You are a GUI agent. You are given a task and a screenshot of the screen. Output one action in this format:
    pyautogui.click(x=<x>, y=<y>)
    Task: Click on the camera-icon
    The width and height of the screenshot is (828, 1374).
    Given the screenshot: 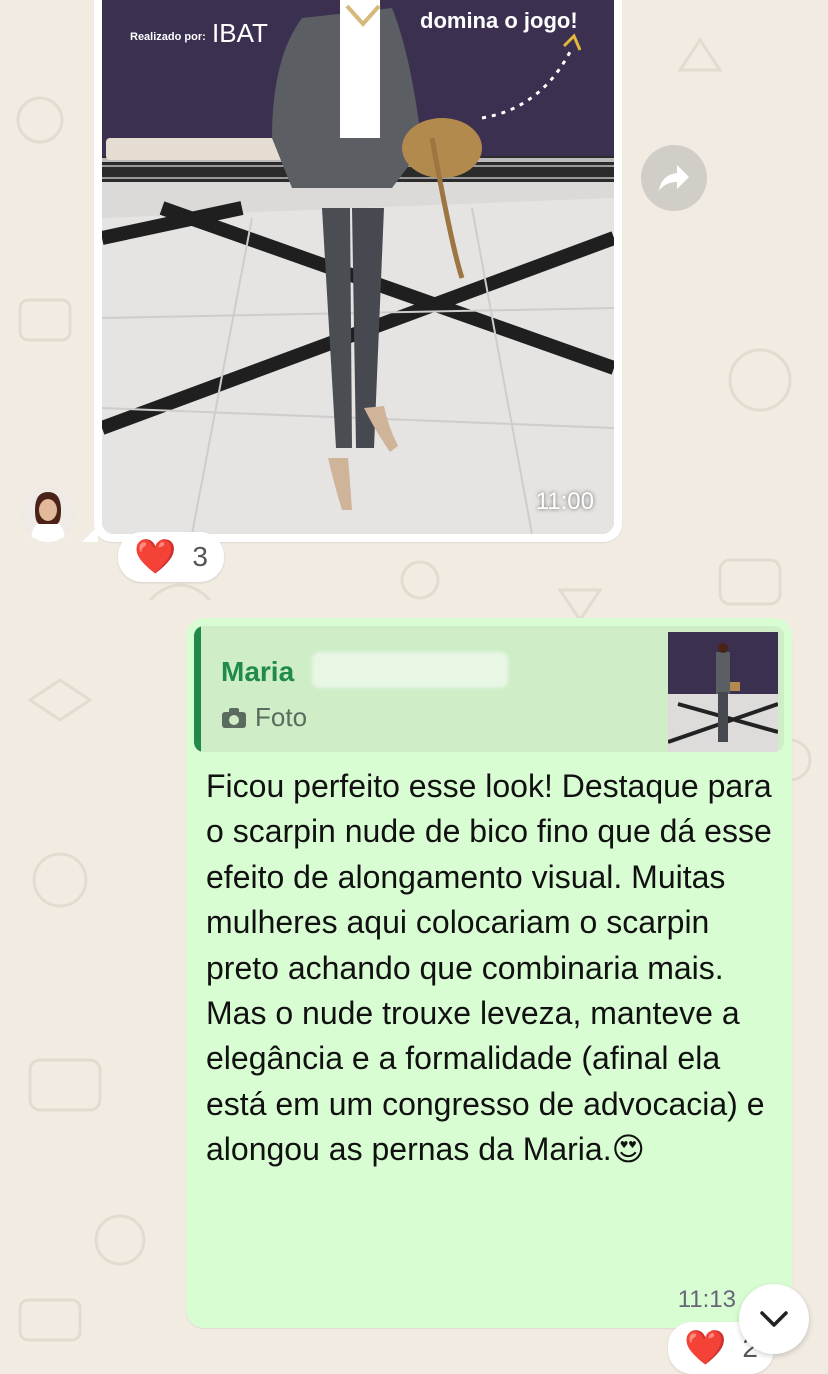 What is the action you would take?
    pyautogui.click(x=234, y=717)
    